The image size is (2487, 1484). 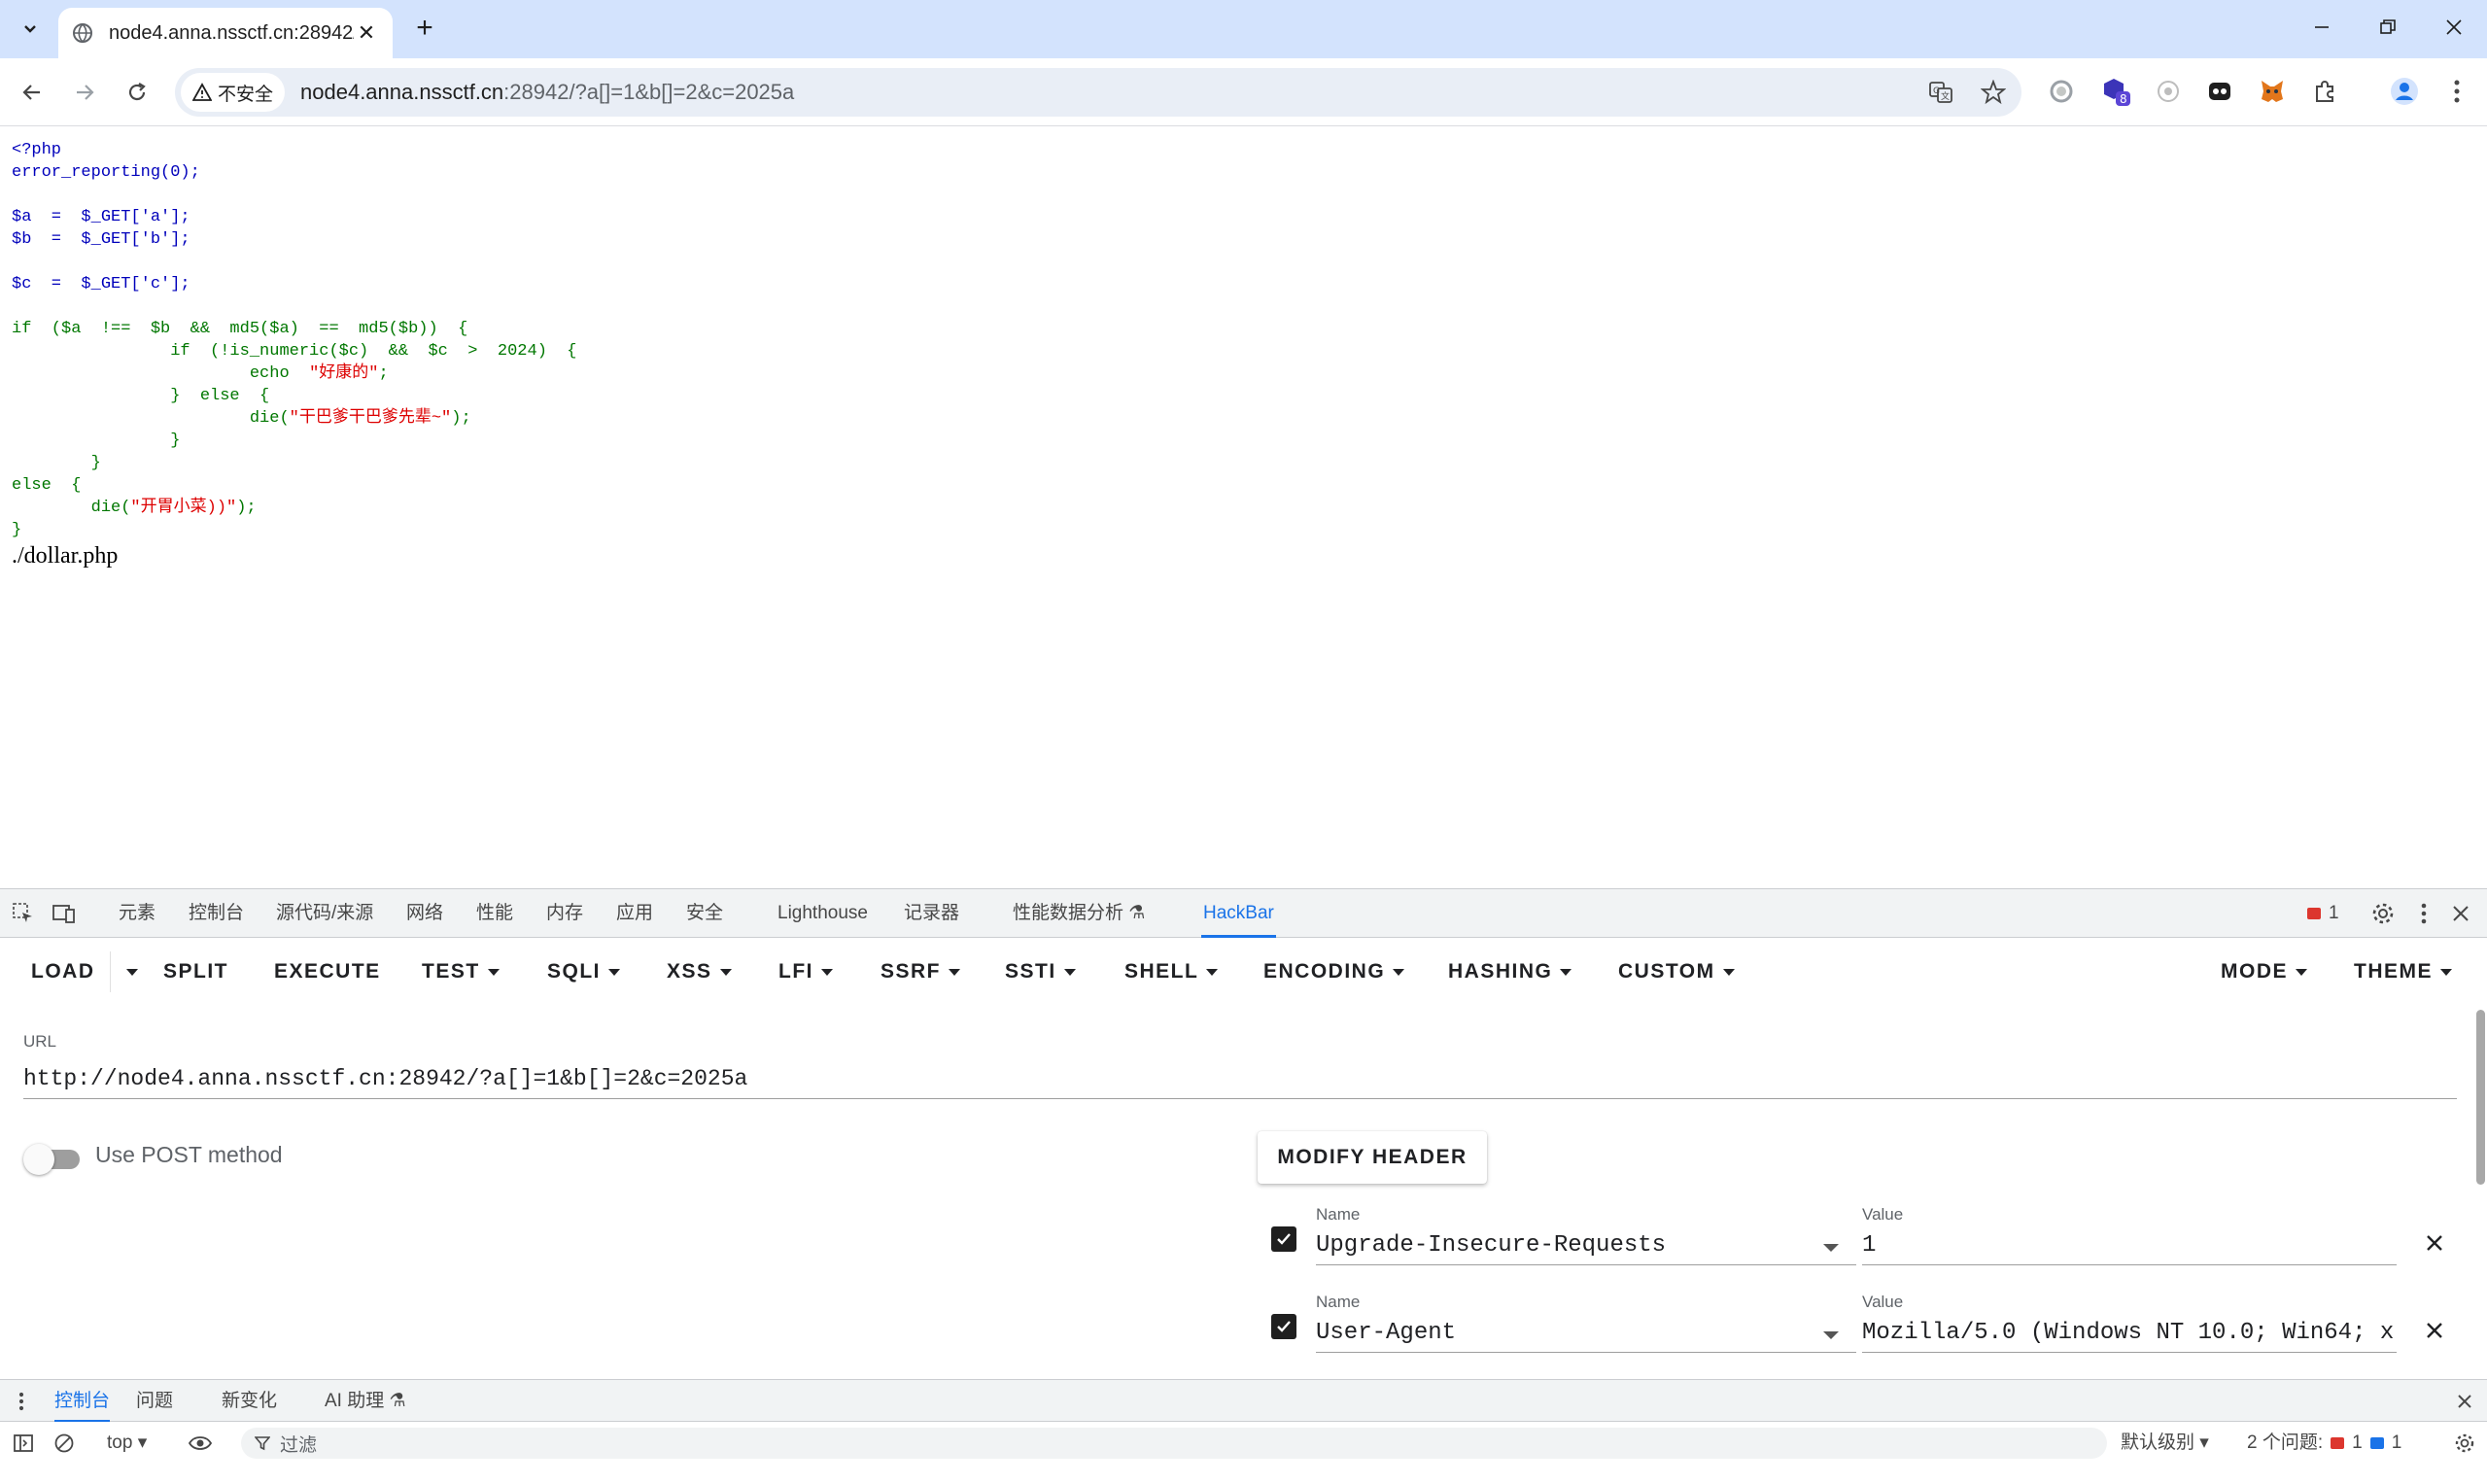 I want to click on tab-security: 安全, so click(x=705, y=913).